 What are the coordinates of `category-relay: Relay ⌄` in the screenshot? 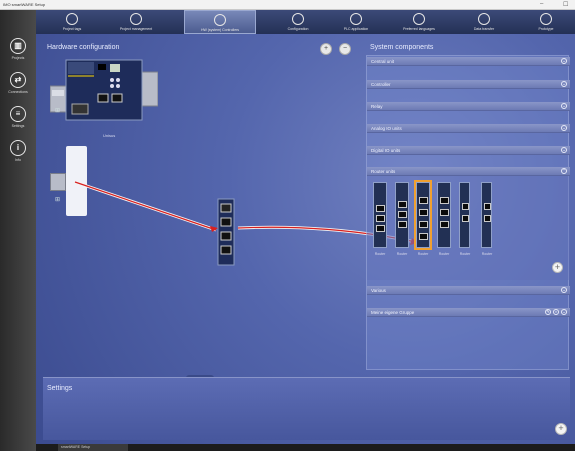 It's located at (468, 106).